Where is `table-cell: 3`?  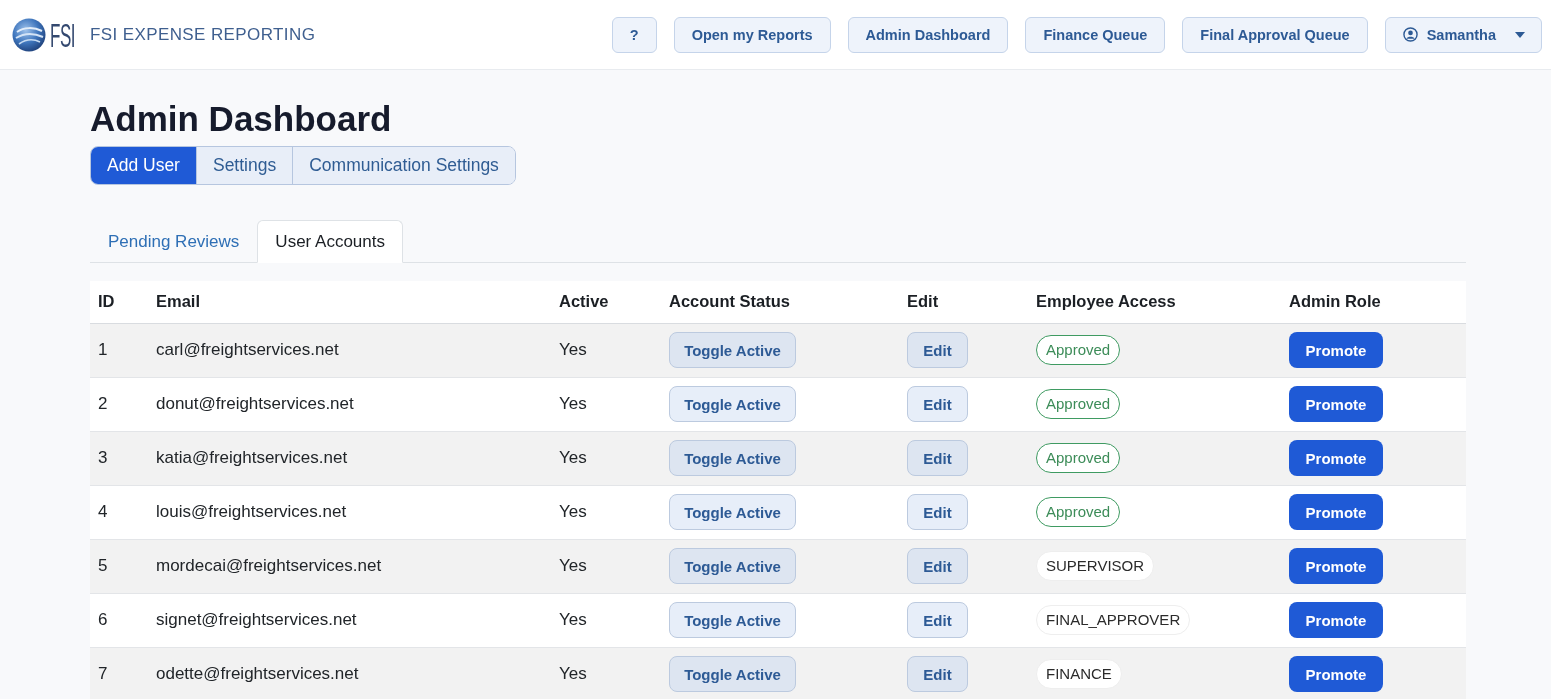
table-cell: 3 is located at coordinates (103, 457).